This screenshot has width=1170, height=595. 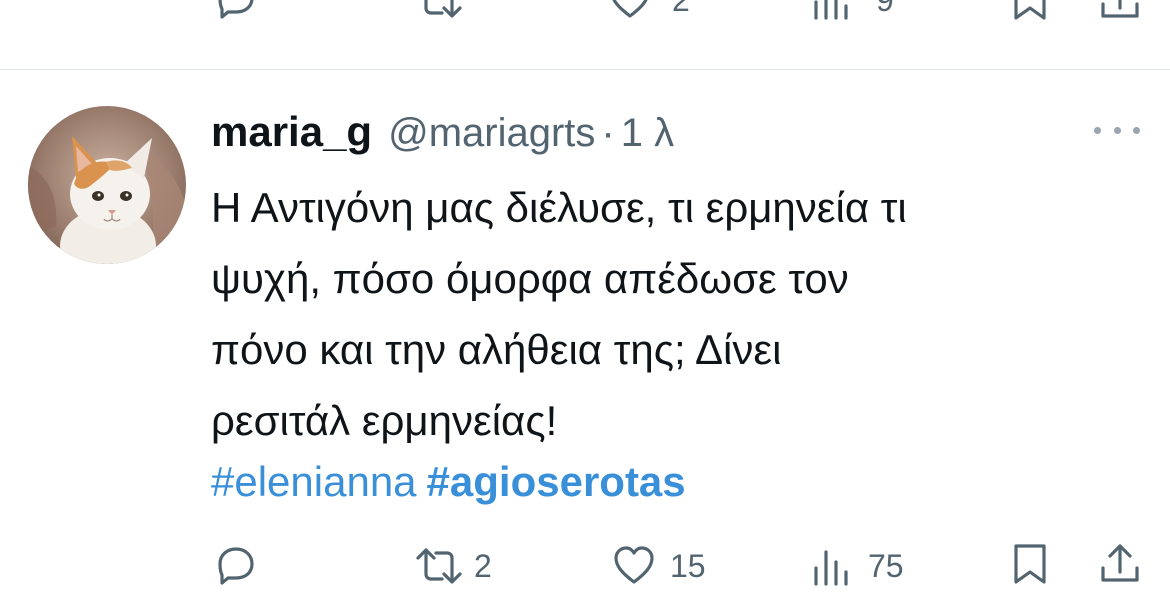 What do you see at coordinates (483, 566) in the screenshot?
I see `repost-count: 2` at bounding box center [483, 566].